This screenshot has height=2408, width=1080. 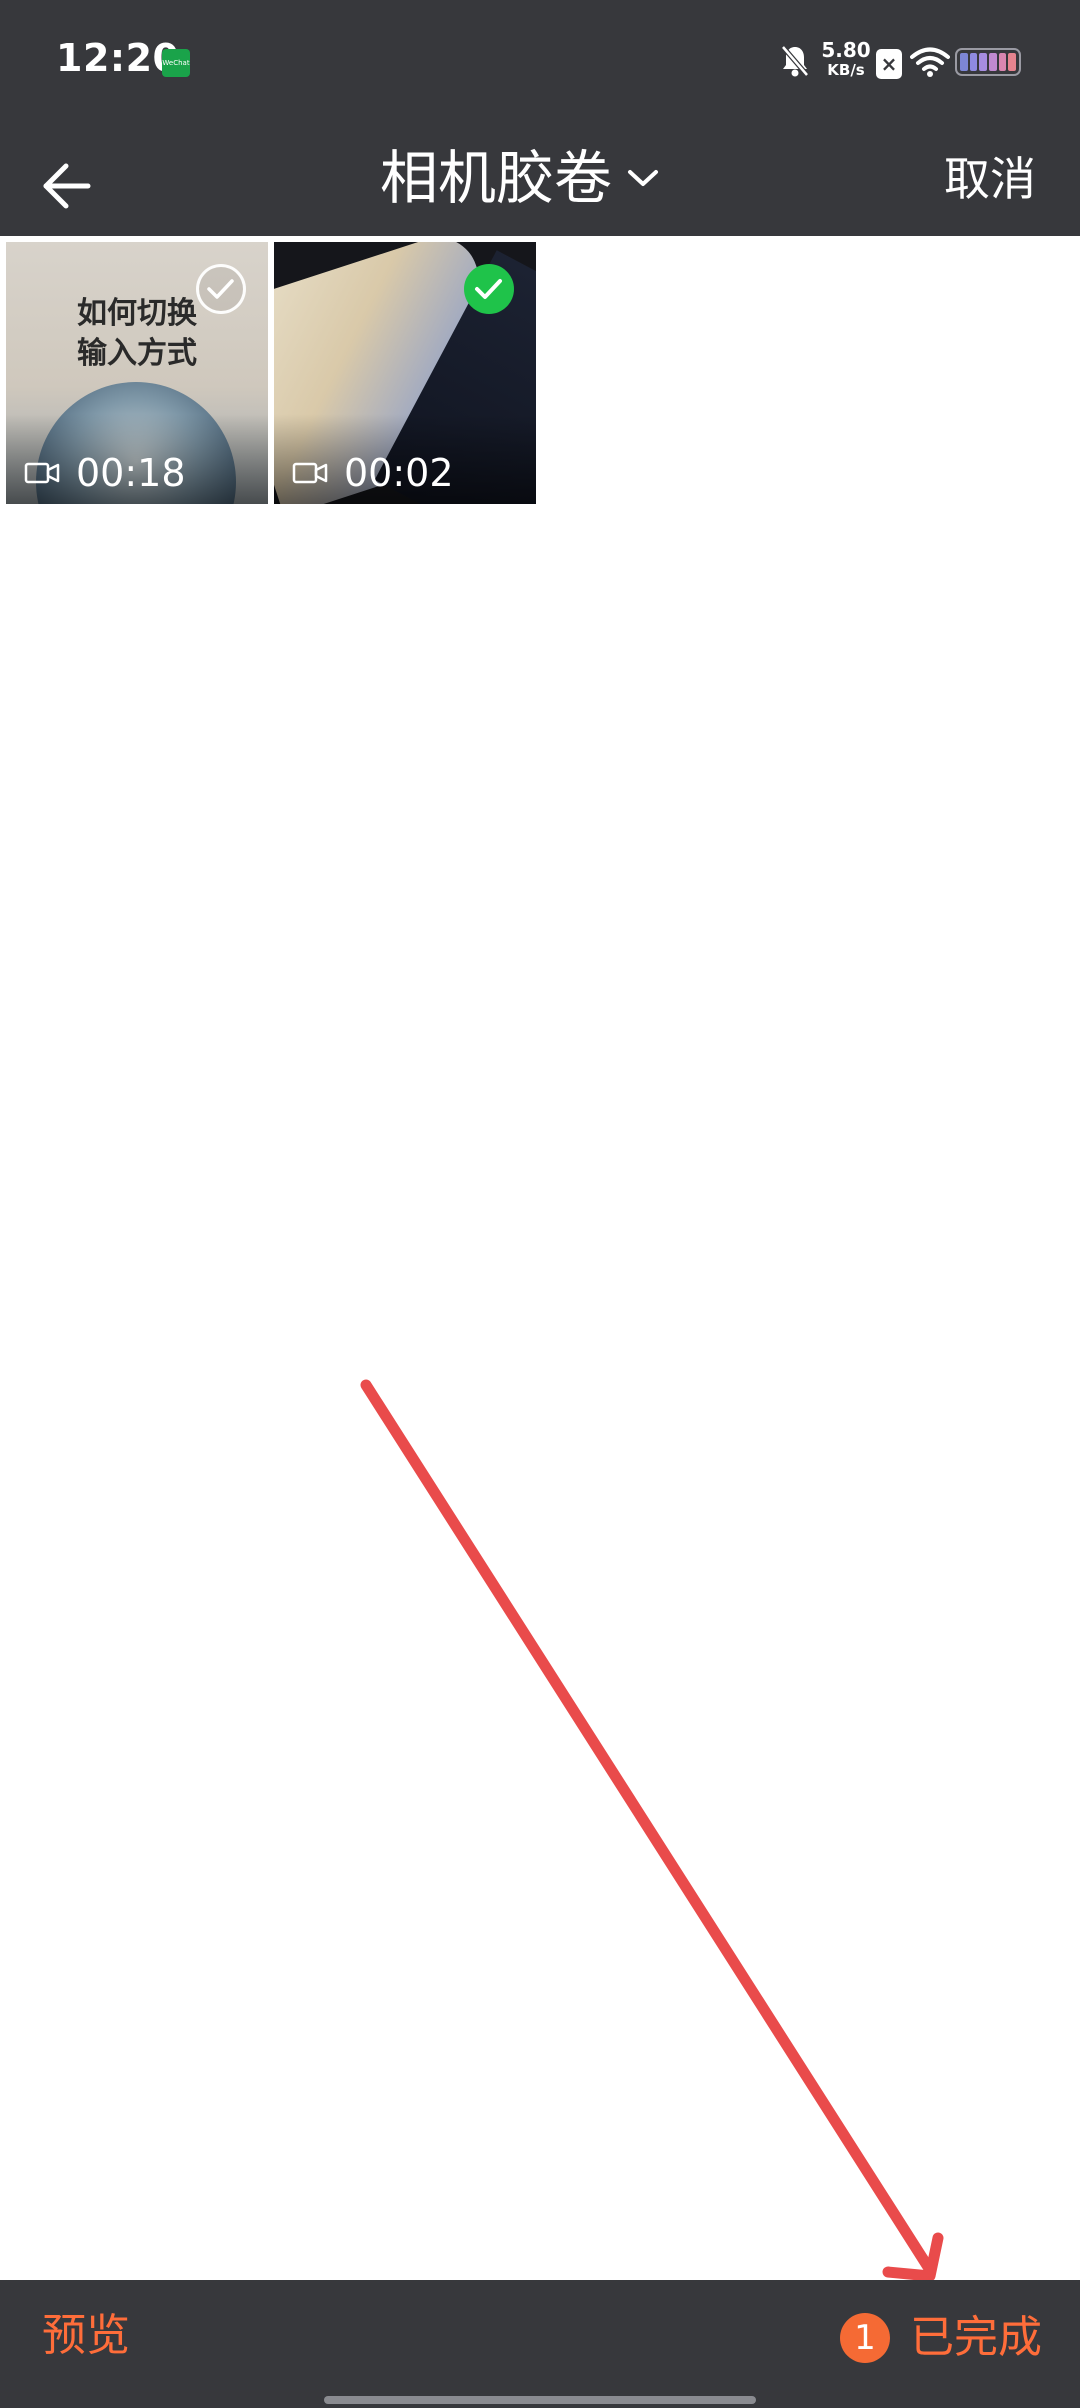 I want to click on wifi-icon, so click(x=930, y=62).